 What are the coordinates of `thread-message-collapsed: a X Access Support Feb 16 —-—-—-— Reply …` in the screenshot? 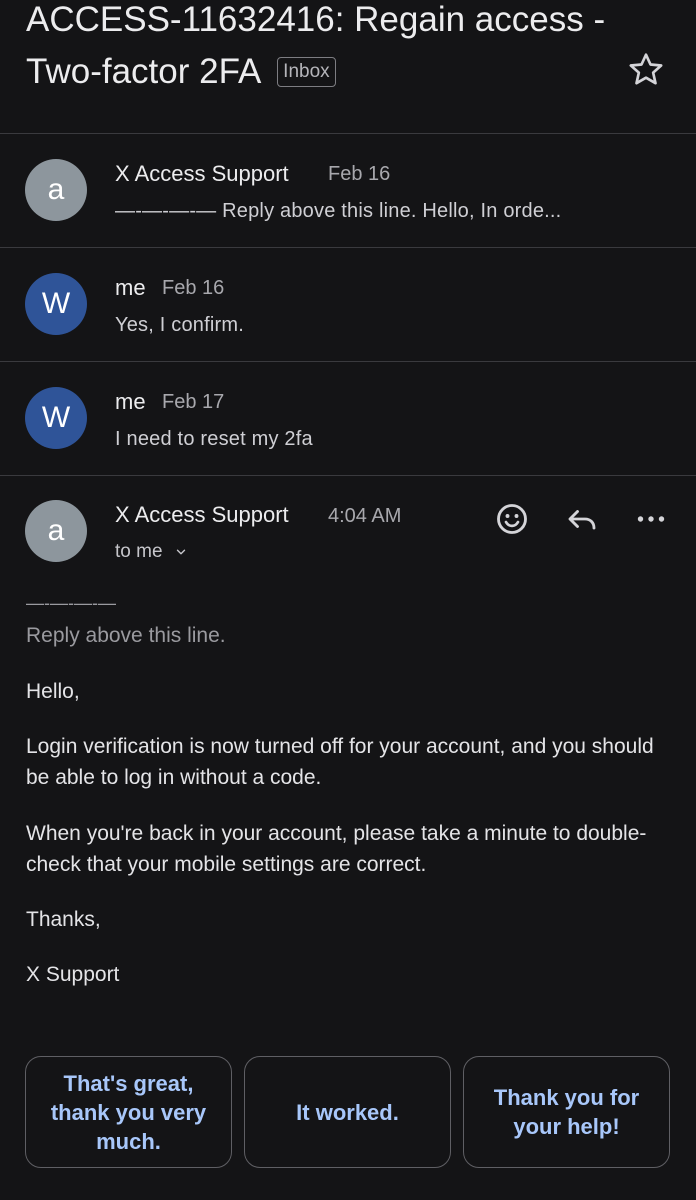 It's located at (348, 190).